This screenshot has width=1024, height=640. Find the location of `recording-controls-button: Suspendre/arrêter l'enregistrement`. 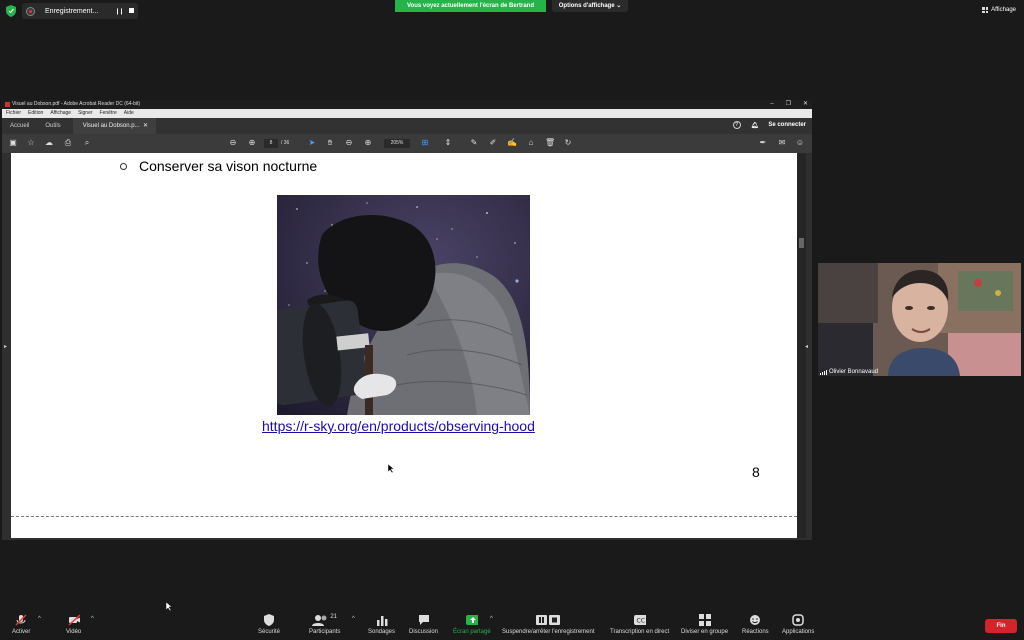

recording-controls-button: Suspendre/arrêter l'enregistrement is located at coordinates (548, 624).